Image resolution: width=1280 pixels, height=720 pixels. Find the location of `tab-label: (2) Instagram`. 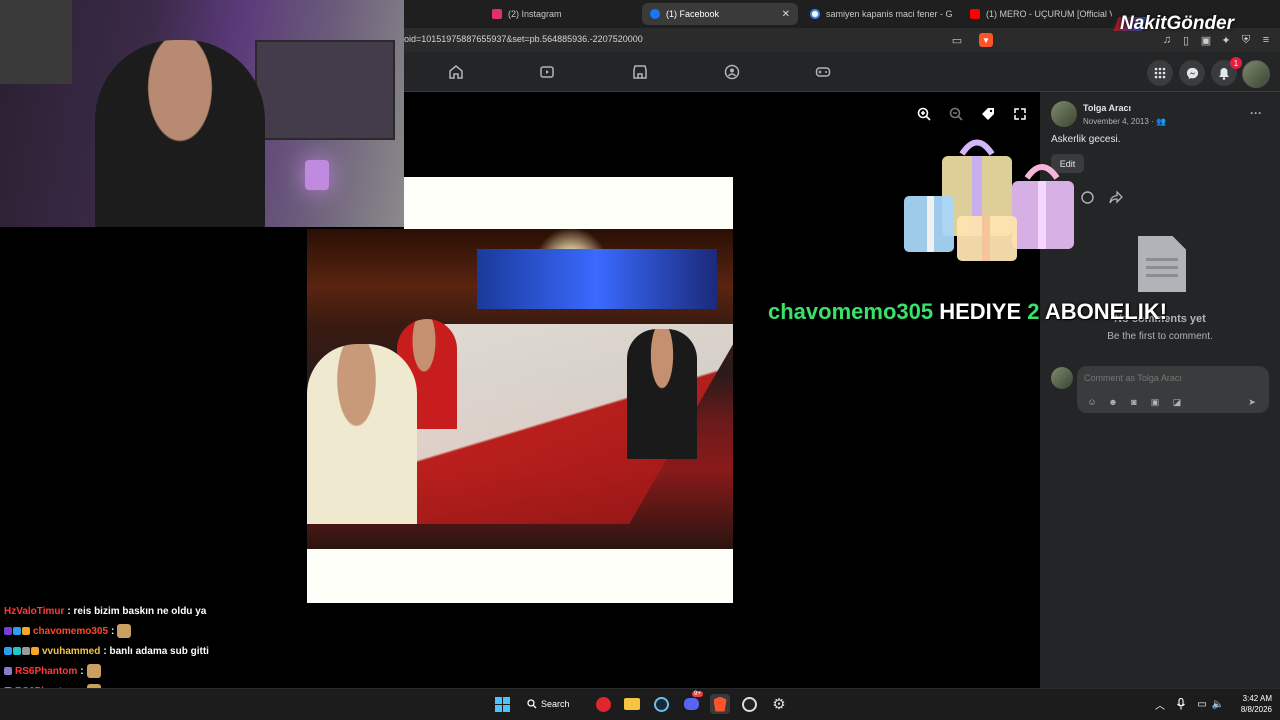

tab-label: (2) Instagram is located at coordinates (535, 14).